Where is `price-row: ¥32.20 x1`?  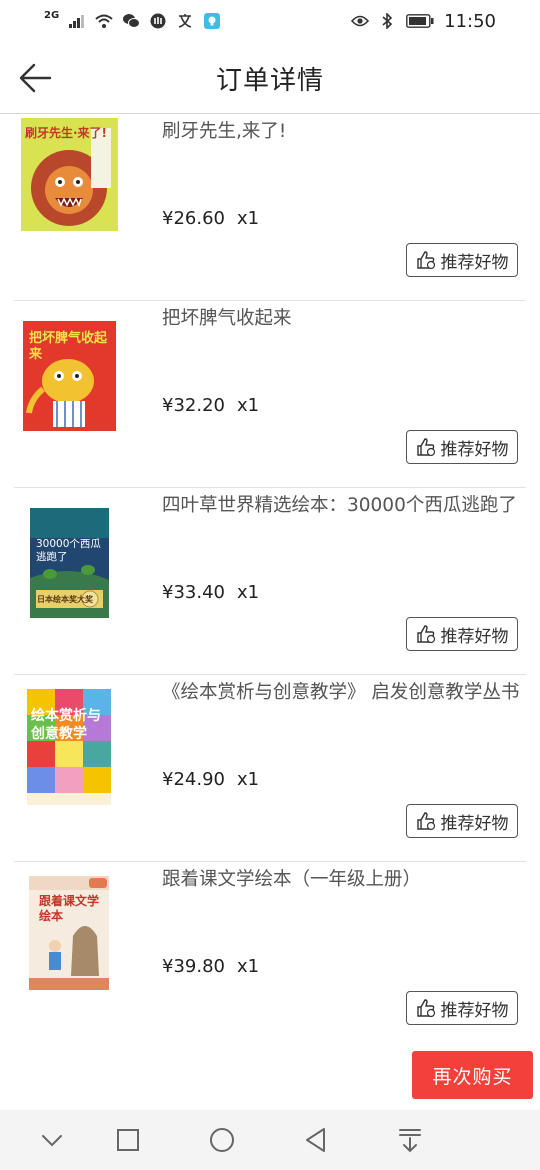
price-row: ¥32.20 x1 is located at coordinates (210, 405).